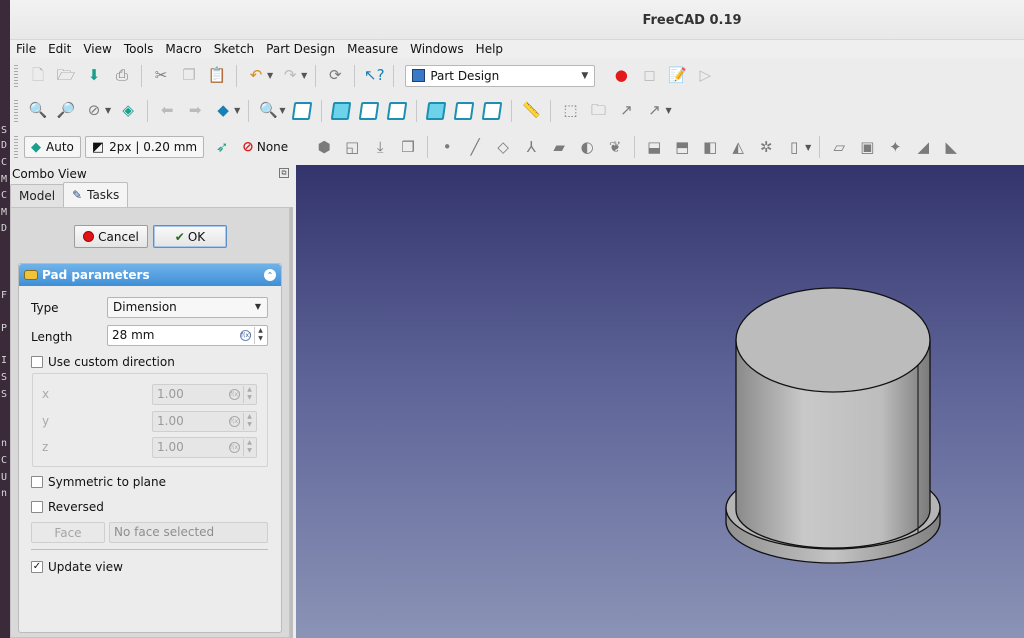 The image size is (1024, 638). I want to click on cut-icon: ✂, so click(161, 76).